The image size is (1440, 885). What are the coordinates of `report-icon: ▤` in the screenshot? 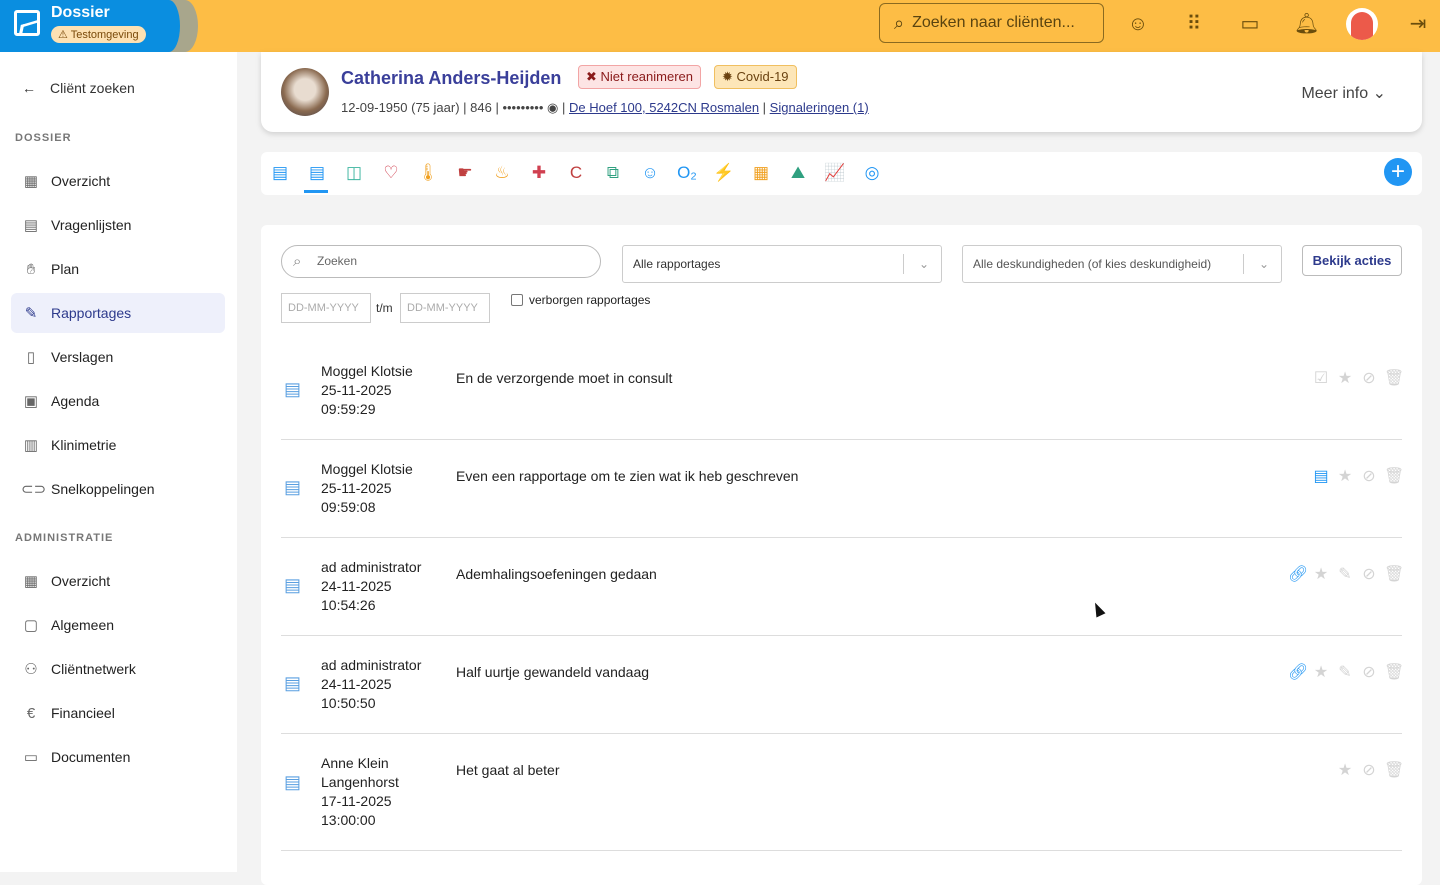 It's located at (317, 173).